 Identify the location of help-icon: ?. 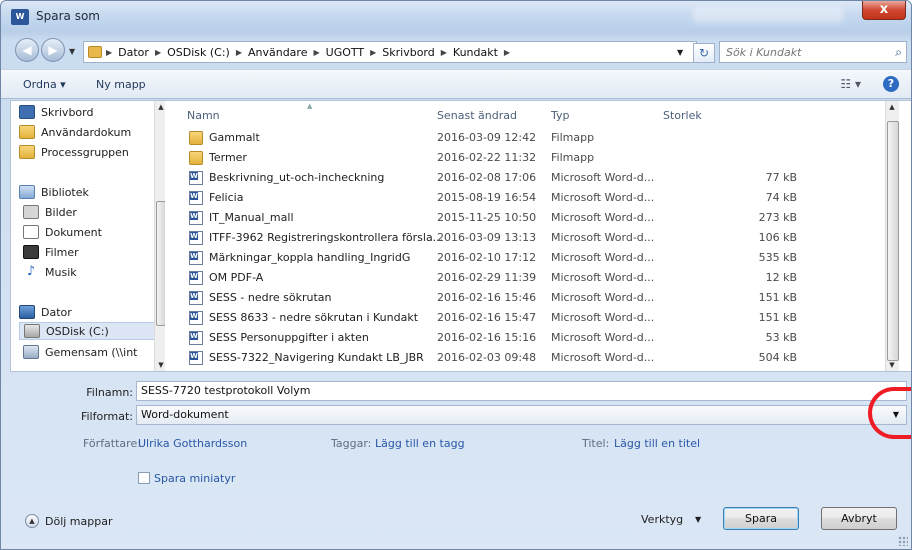
(891, 84).